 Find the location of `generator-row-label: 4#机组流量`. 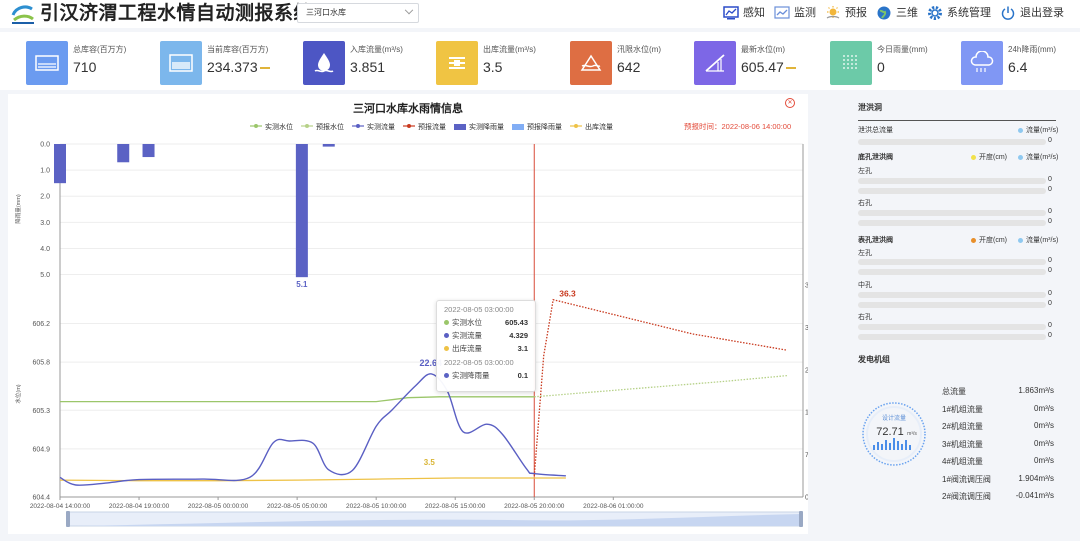

generator-row-label: 4#机组流量 is located at coordinates (962, 461).